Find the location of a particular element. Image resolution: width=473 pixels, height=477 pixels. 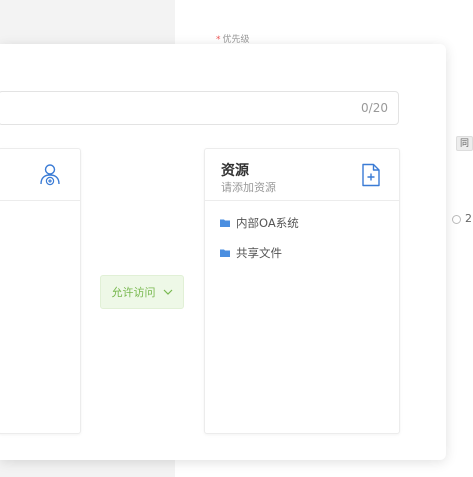

users-card is located at coordinates (40, 291).